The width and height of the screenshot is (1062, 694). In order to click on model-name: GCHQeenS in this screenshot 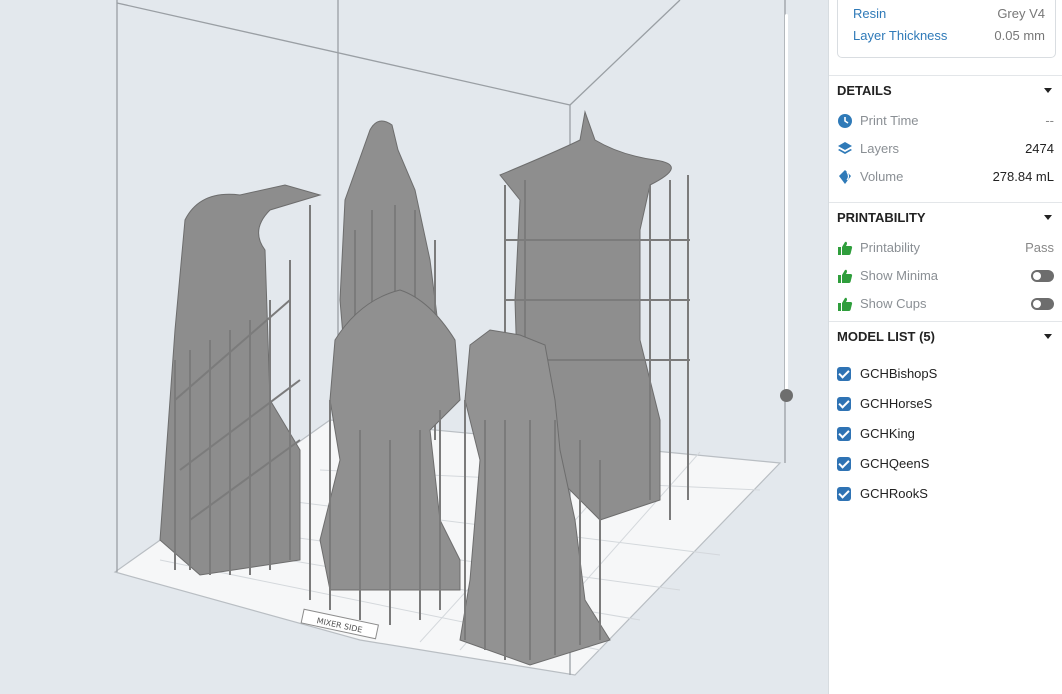, I will do `click(895, 463)`.